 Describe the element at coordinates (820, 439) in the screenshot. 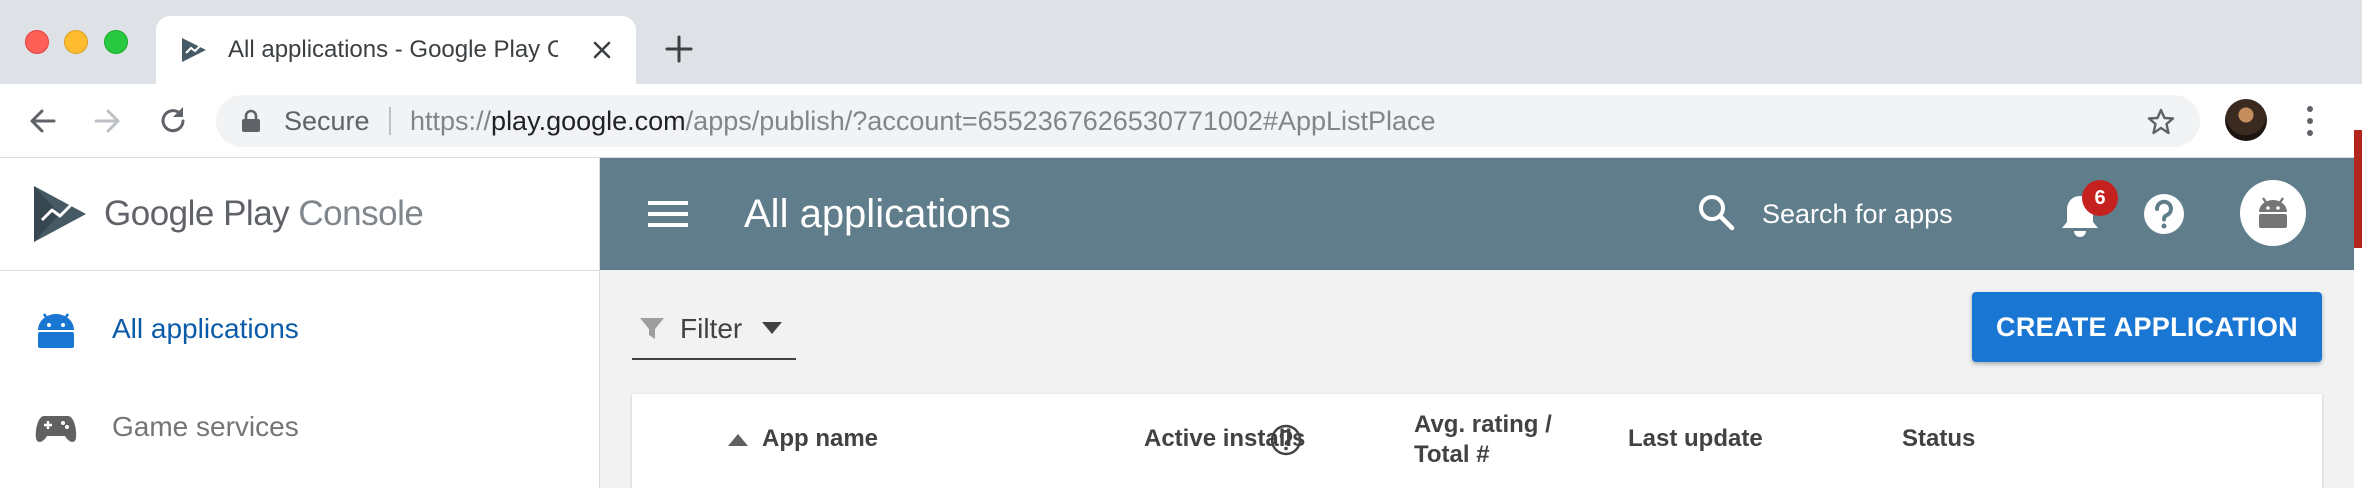

I see `column-header-app-name: App name` at that location.